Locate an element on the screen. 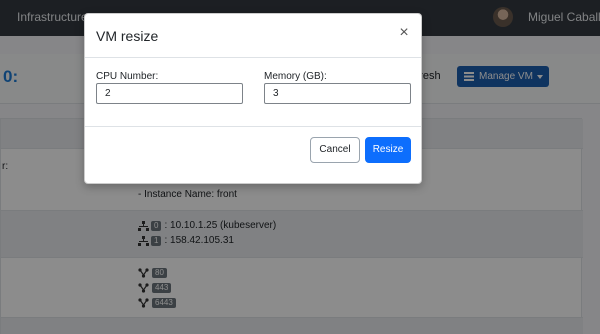  modal-footer-divider is located at coordinates (253, 126).